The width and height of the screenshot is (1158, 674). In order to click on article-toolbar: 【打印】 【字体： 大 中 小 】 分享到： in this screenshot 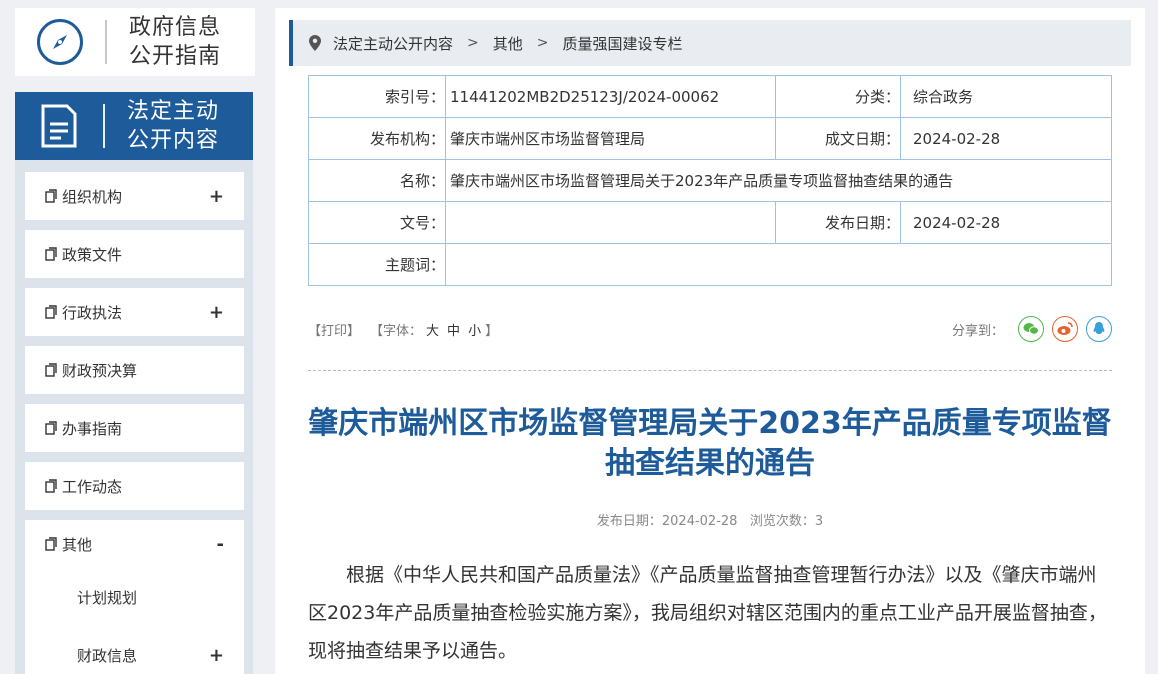, I will do `click(710, 329)`.